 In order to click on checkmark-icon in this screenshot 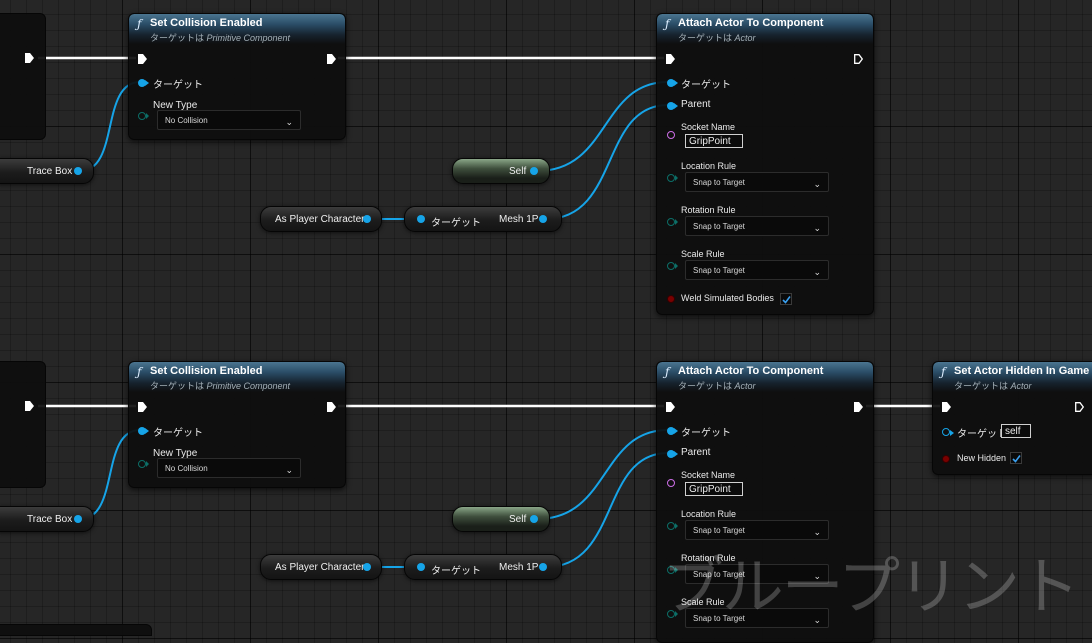, I will do `click(1016, 459)`.